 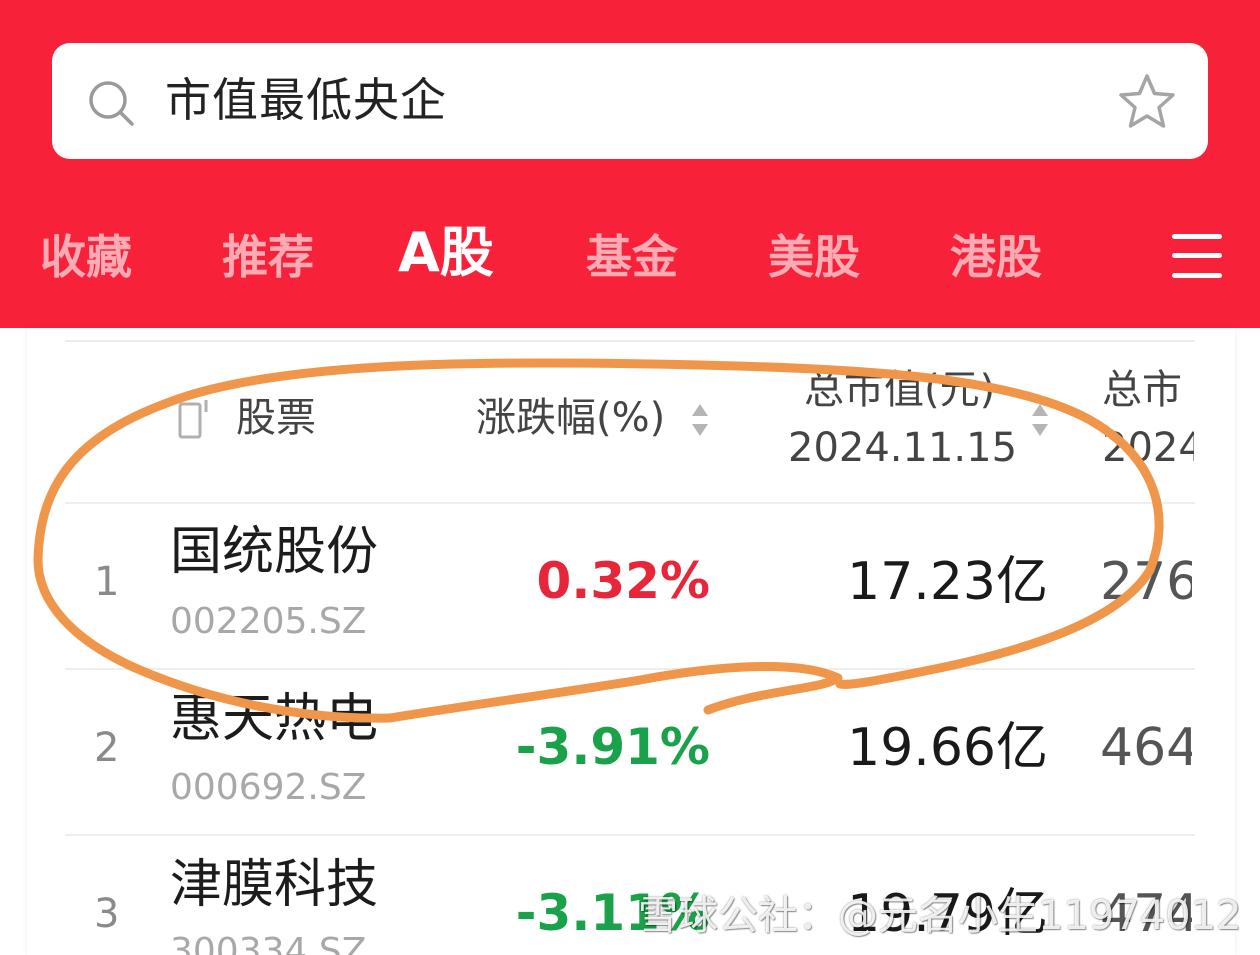 What do you see at coordinates (903, 448) in the screenshot?
I see `column-header-market-cap-date: 2024.11.15` at bounding box center [903, 448].